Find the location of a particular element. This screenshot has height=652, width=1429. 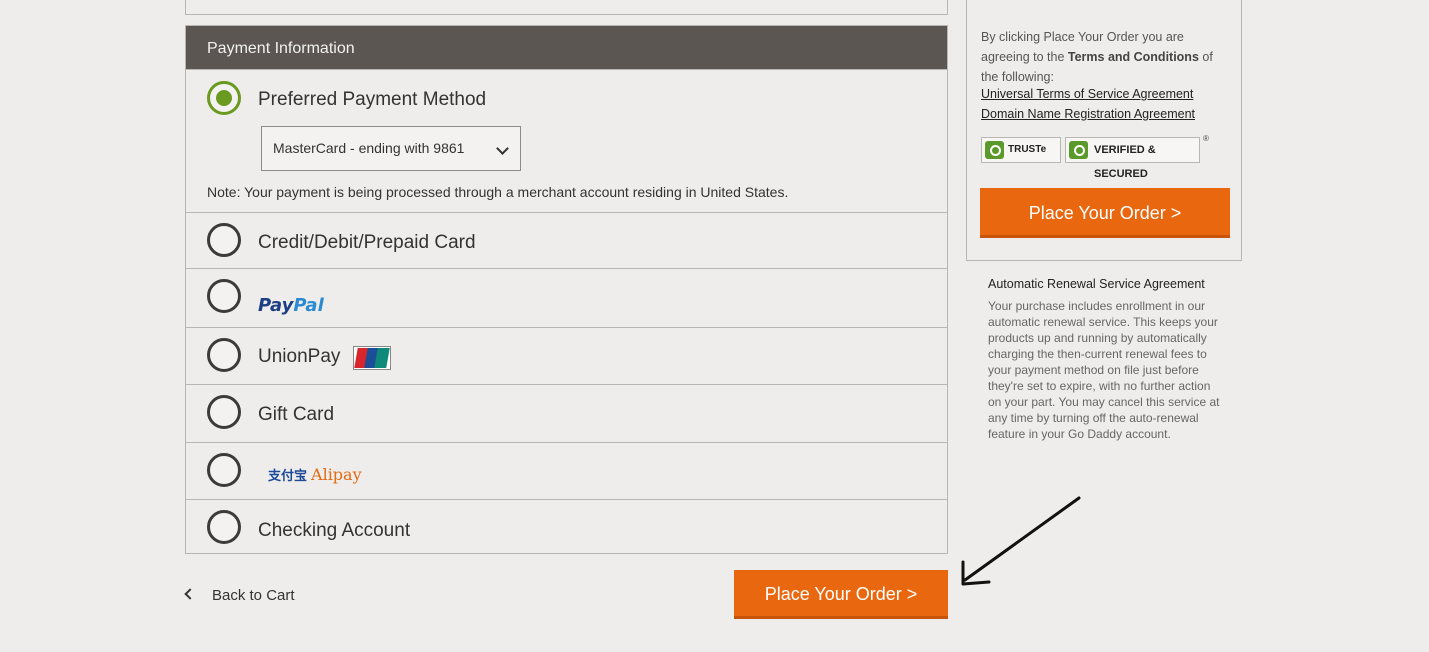

gift-card-label: Gift Card is located at coordinates (296, 414).